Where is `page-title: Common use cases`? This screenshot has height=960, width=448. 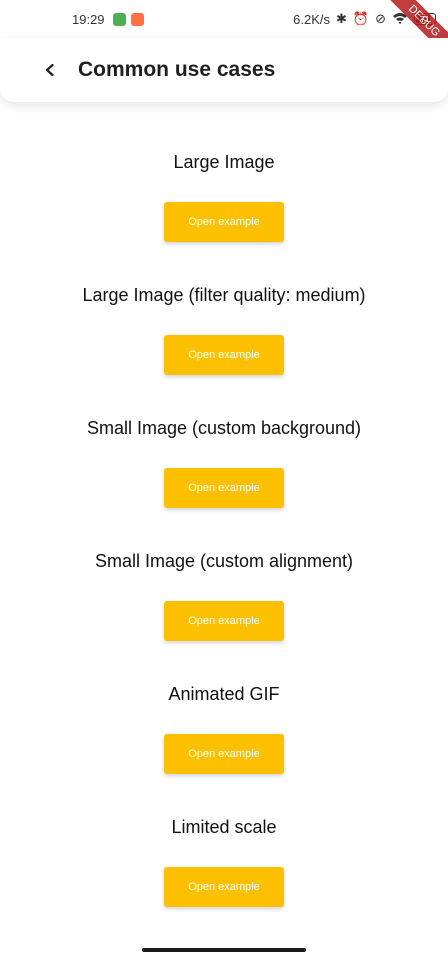
page-title: Common use cases is located at coordinates (177, 69).